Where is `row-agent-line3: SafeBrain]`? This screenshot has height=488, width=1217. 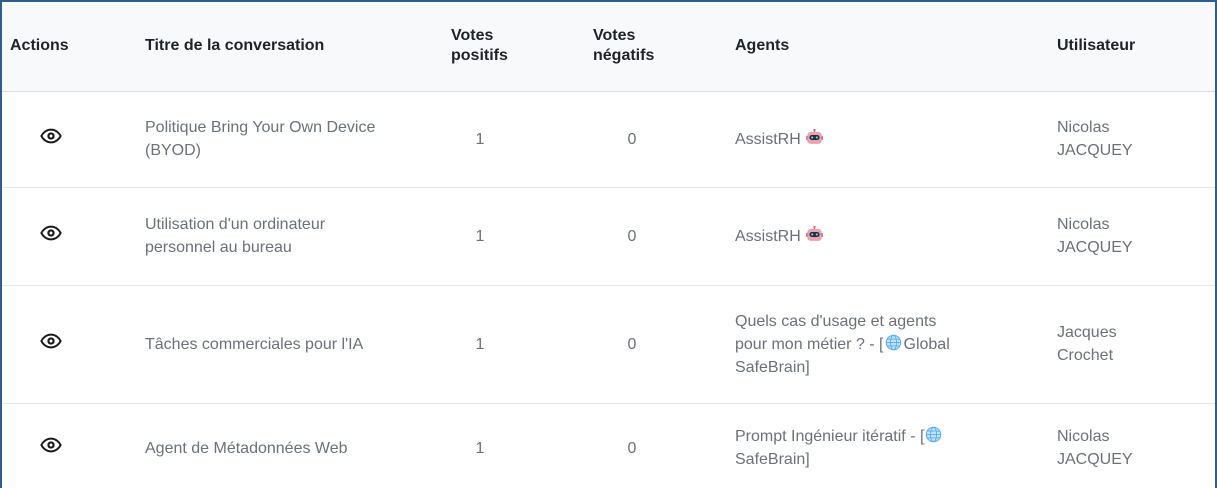
row-agent-line3: SafeBrain] is located at coordinates (772, 367).